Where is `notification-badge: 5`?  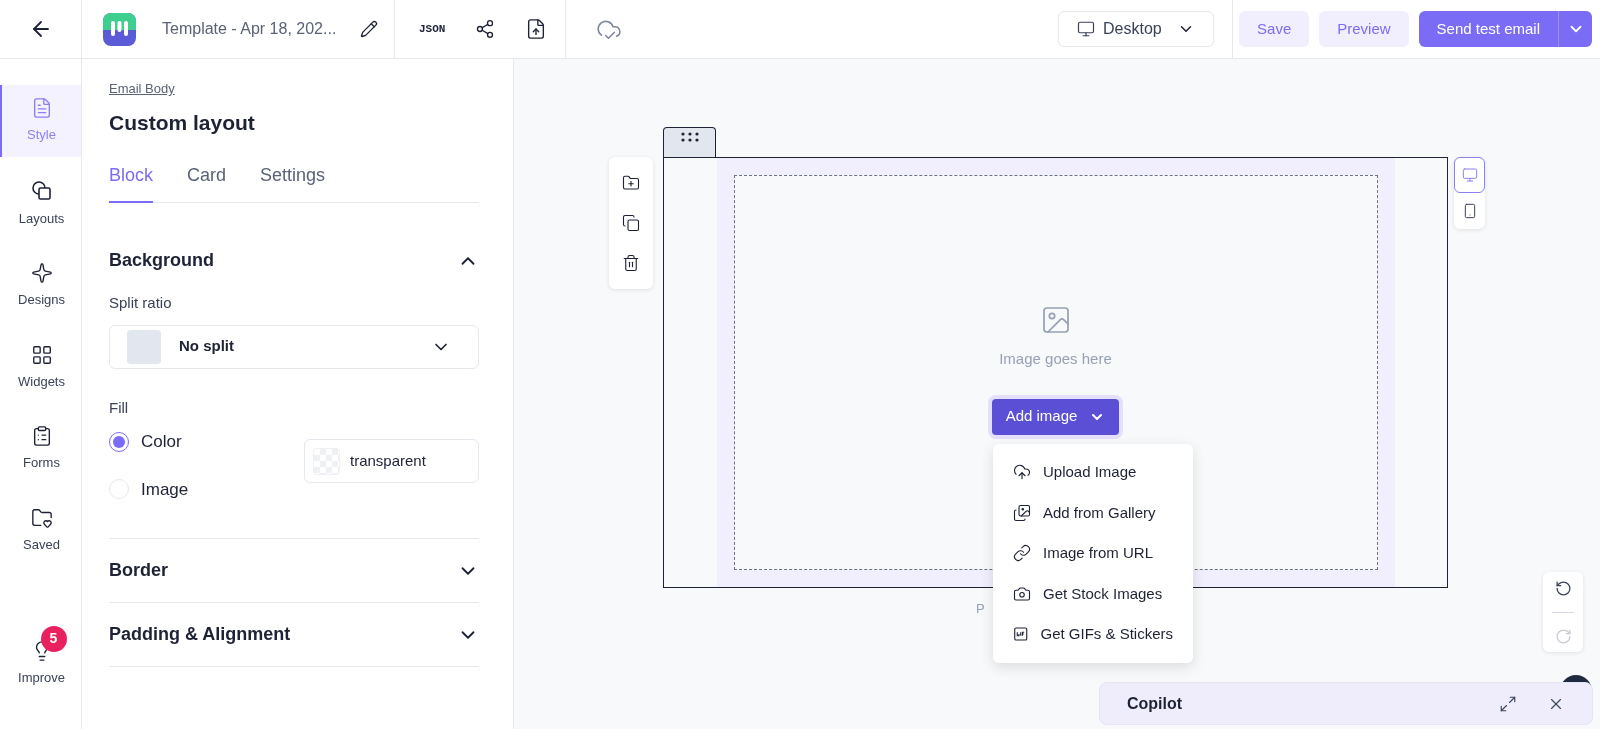
notification-badge: 5 is located at coordinates (53, 638).